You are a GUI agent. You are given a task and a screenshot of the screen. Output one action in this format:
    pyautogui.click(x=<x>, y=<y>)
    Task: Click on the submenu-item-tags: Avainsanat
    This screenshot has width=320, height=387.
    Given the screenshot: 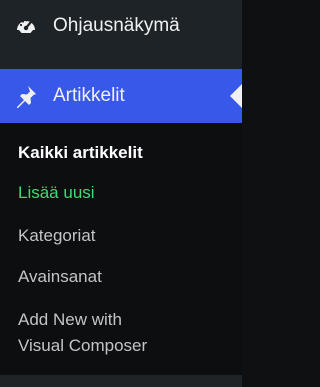 What is the action you would take?
    pyautogui.click(x=123, y=277)
    